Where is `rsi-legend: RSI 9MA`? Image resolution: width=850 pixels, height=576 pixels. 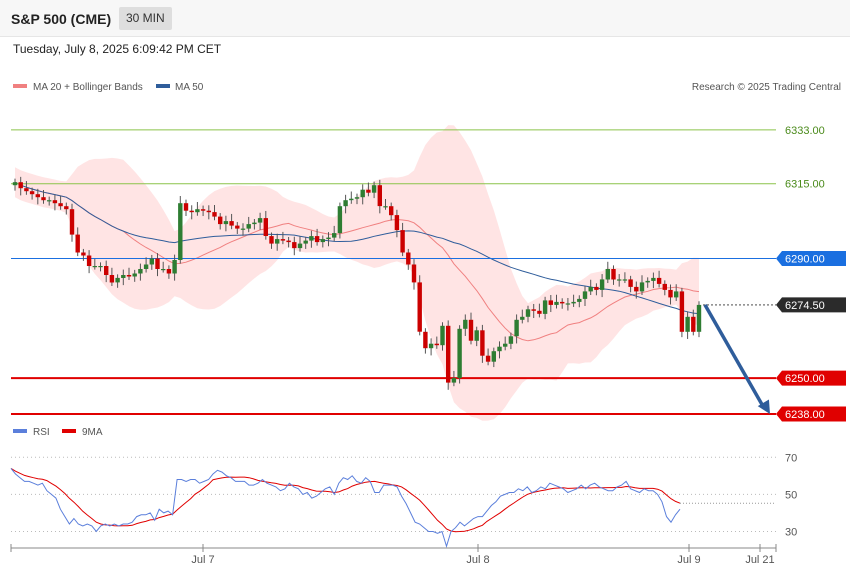 rsi-legend: RSI 9MA is located at coordinates (58, 432).